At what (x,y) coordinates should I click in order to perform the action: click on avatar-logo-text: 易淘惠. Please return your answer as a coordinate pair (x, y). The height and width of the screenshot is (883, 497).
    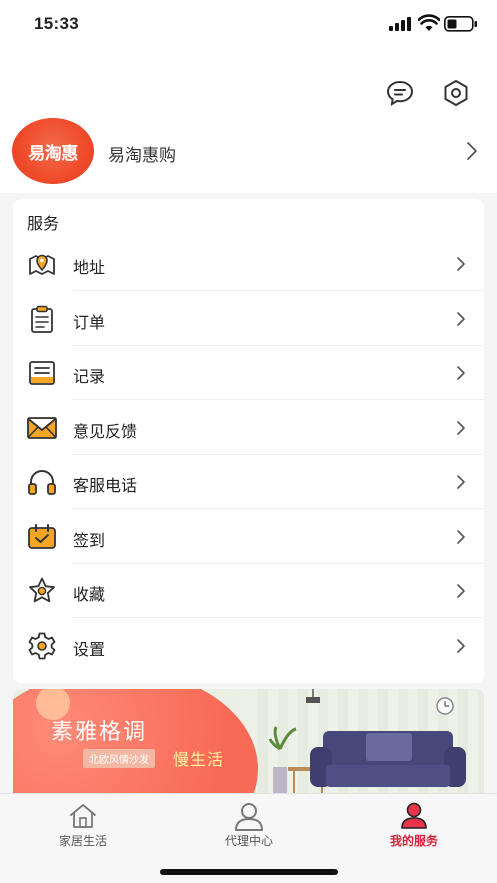
    Looking at the image, I should click on (53, 153).